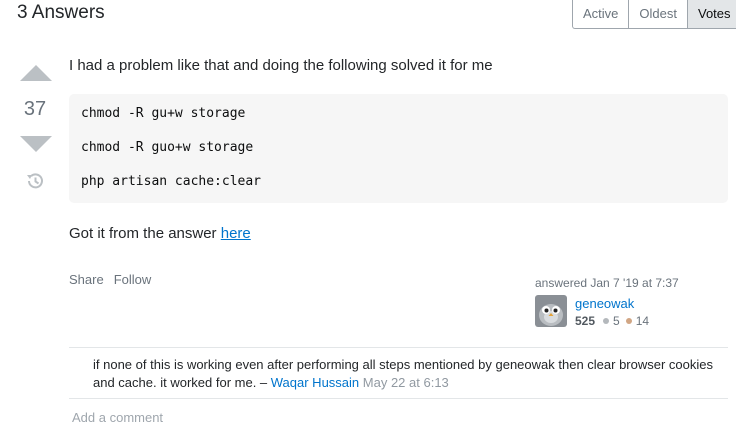 The width and height of the screenshot is (736, 433). What do you see at coordinates (171, 181) in the screenshot?
I see `code-line: php artisan cache:clear` at bounding box center [171, 181].